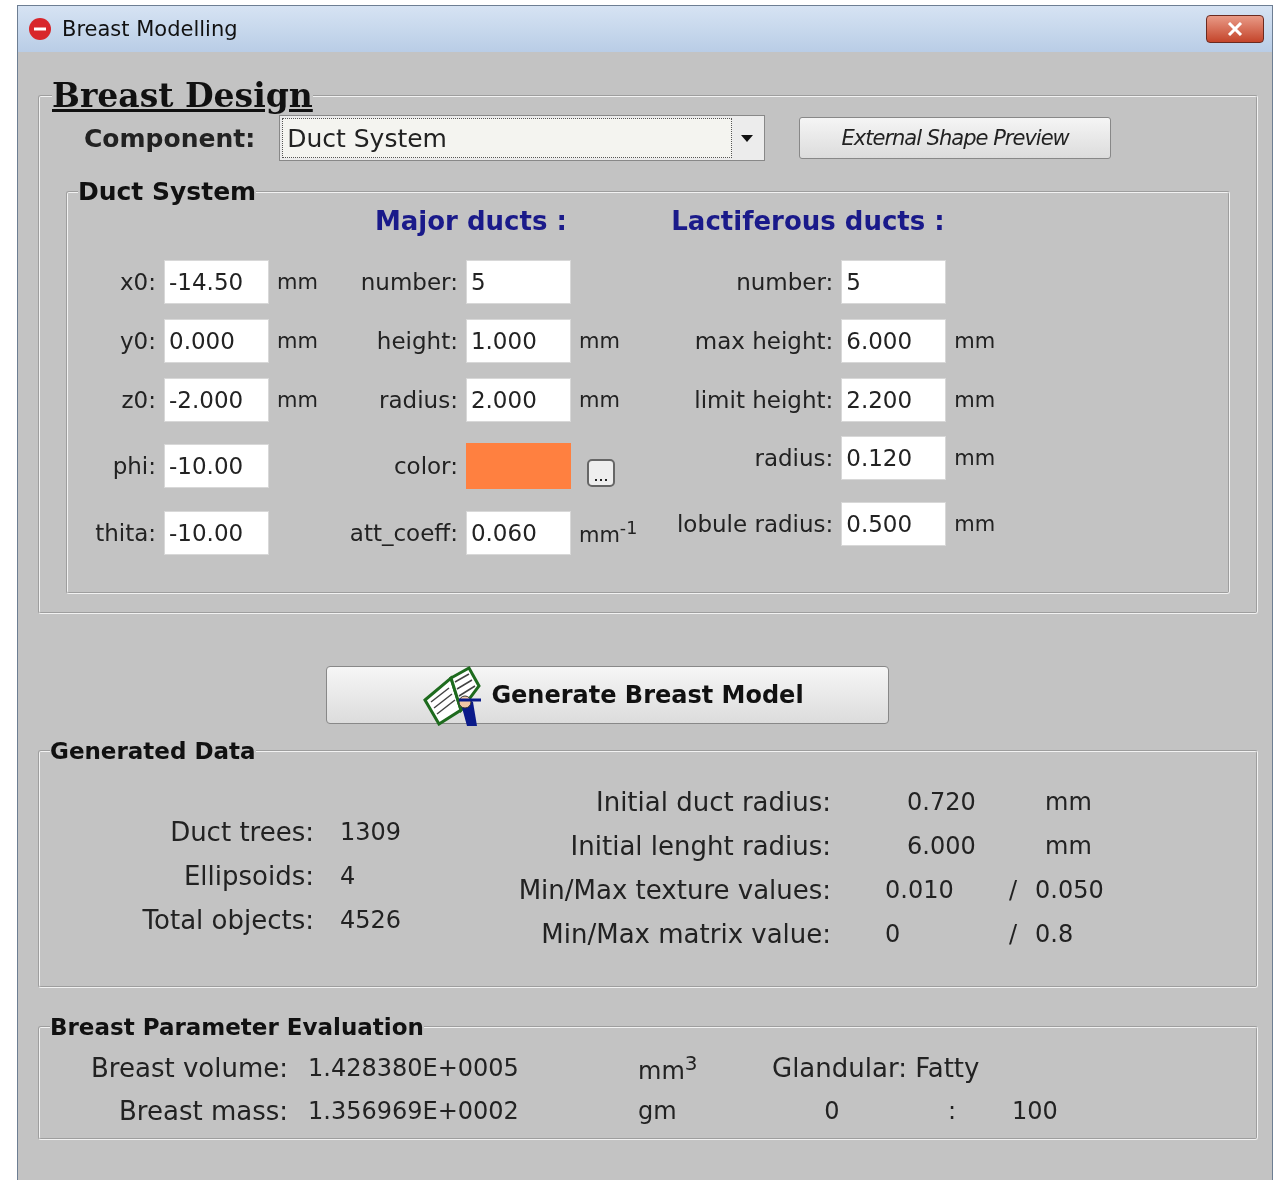 This screenshot has height=1180, width=1283. Describe the element at coordinates (138, 399) in the screenshot. I see `field-label: z0:` at that location.